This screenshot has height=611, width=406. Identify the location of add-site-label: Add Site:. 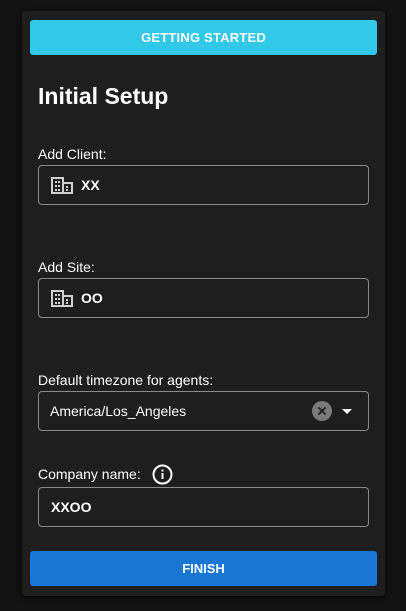
(66, 267).